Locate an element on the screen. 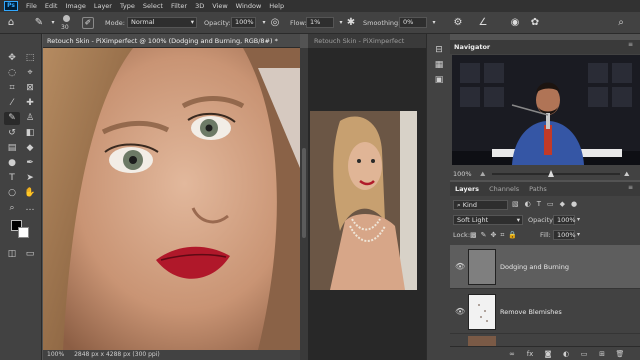 The width and height of the screenshot is (640, 360). angle-icon: ∠ is located at coordinates (483, 23).